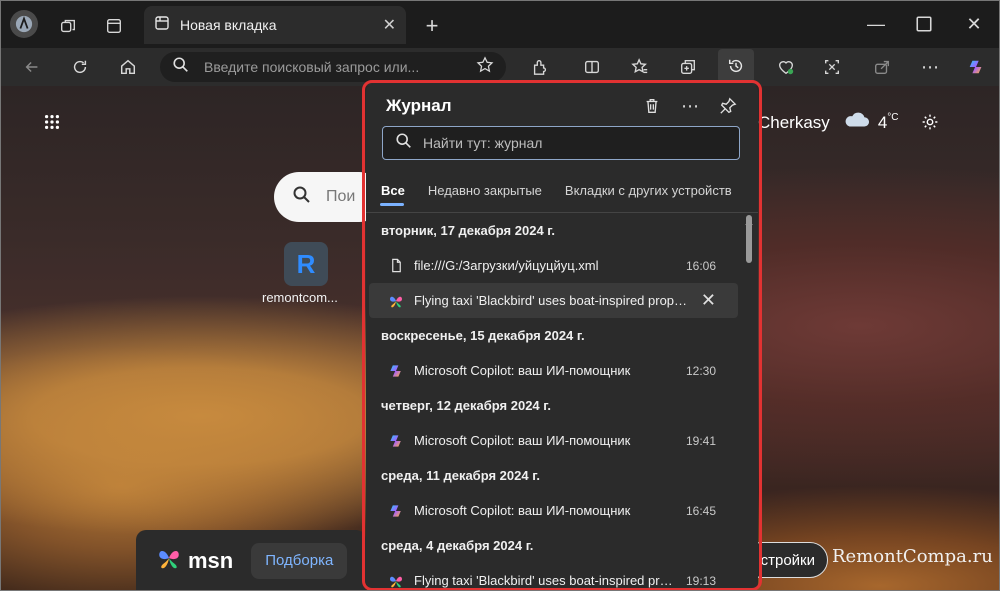  I want to click on feed-selection-button: Подборка, so click(299, 560).